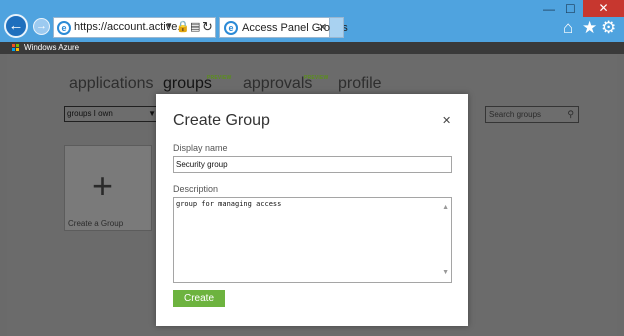 This screenshot has width=624, height=336. What do you see at coordinates (446, 120) in the screenshot?
I see `dialog-close-icon: ✕` at bounding box center [446, 120].